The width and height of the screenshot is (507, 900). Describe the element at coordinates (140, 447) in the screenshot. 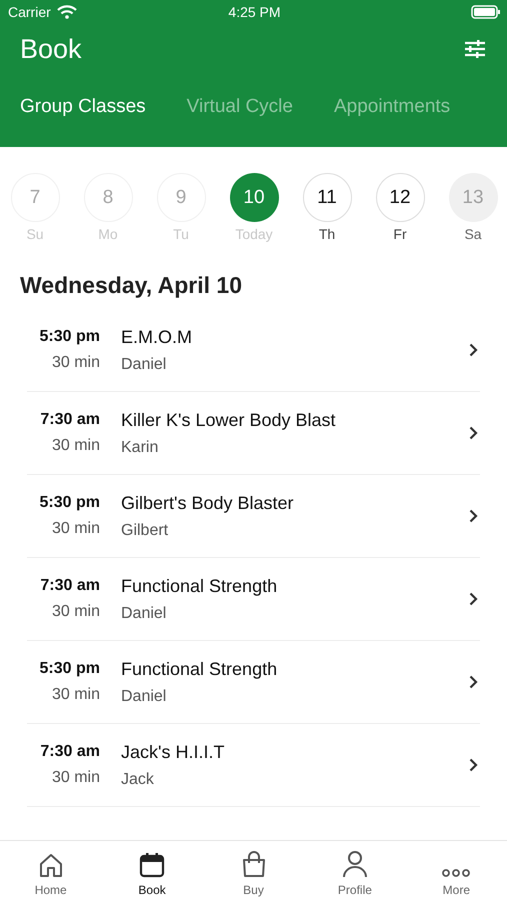

I see `instructor-name: Karin` at that location.